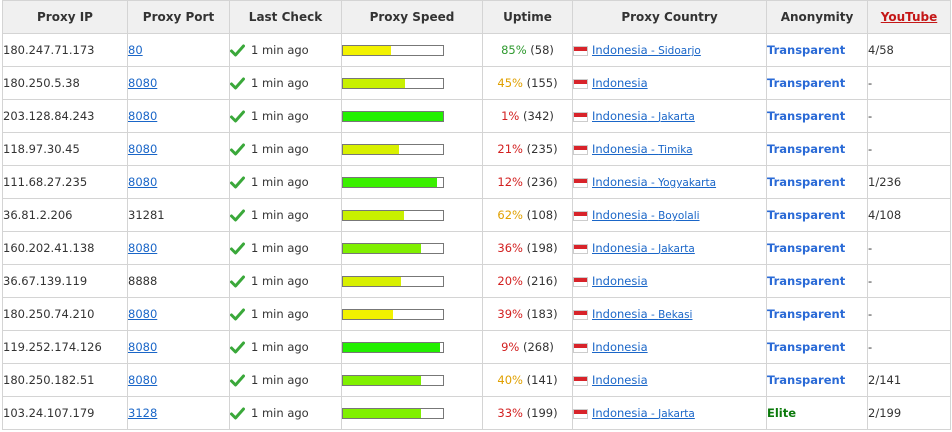 The image size is (952, 432). Describe the element at coordinates (178, 413) in the screenshot. I see `proxy-port-cell: 3128` at that location.